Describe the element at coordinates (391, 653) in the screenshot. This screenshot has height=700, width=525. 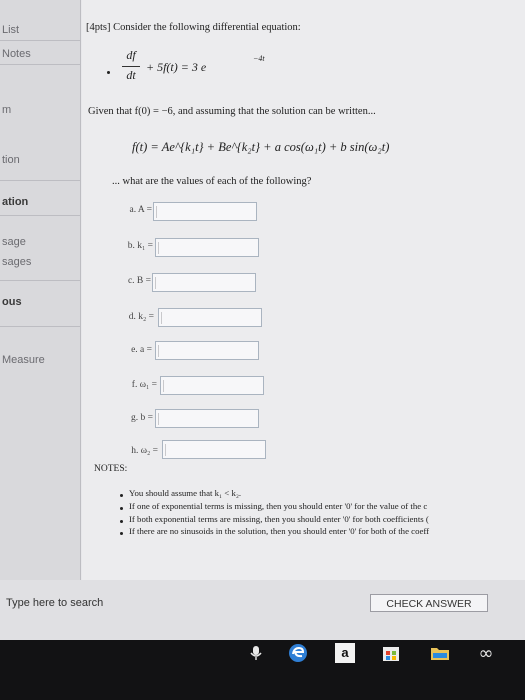
I see `store-icon` at that location.